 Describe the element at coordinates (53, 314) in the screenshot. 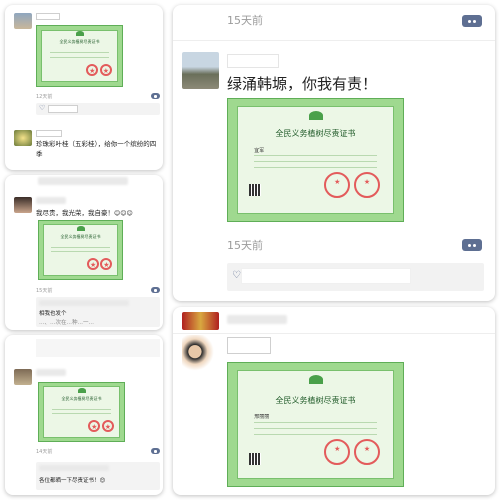

I see `comment-text: 相我也发个` at that location.